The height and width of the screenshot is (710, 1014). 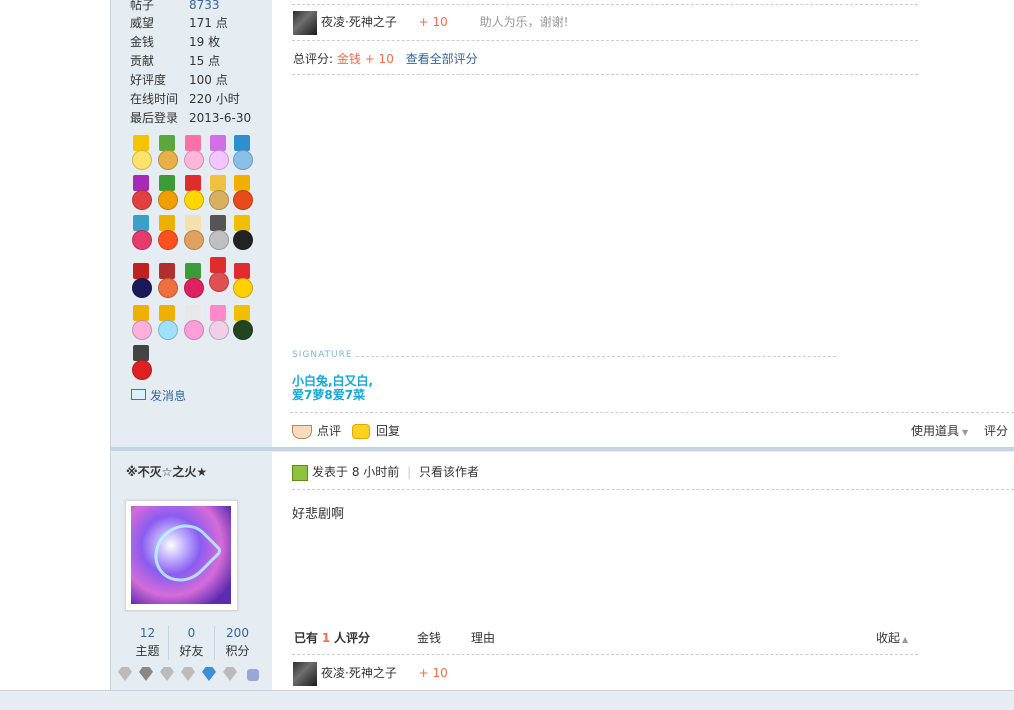 I want to click on comment-label: 点评, so click(x=329, y=431).